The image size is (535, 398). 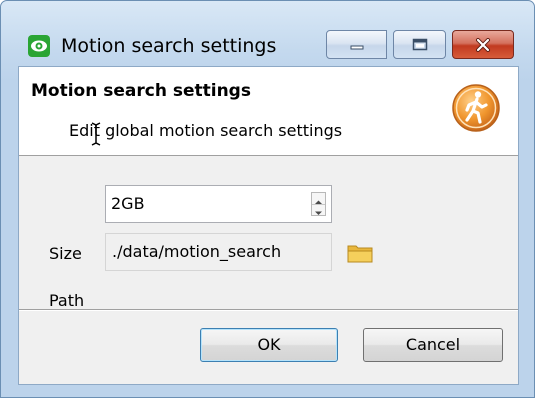 What do you see at coordinates (318, 213) in the screenshot?
I see `chevron-down-icon` at bounding box center [318, 213].